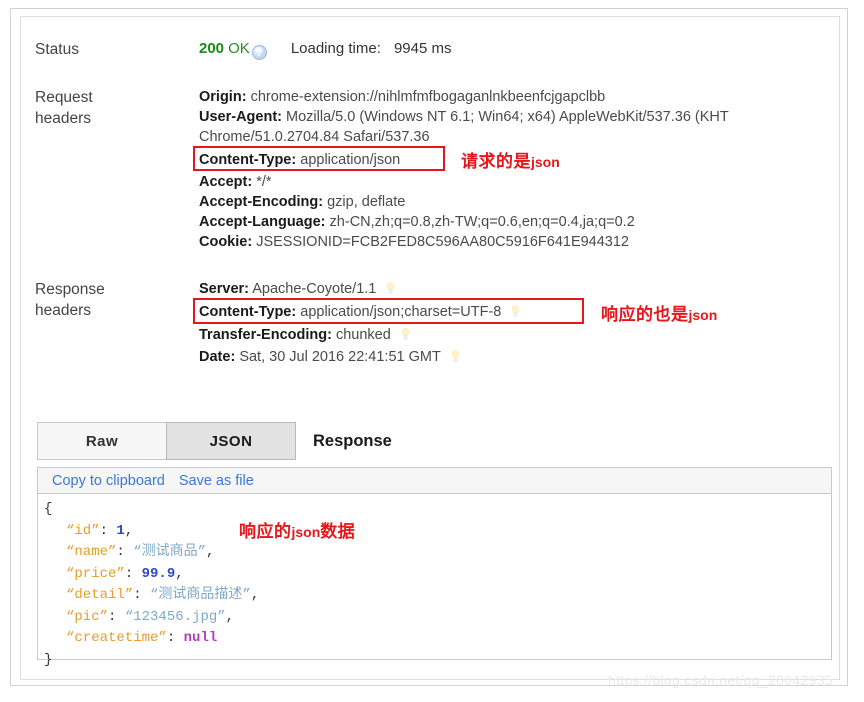  I want to click on json-key: “price”, so click(95, 573).